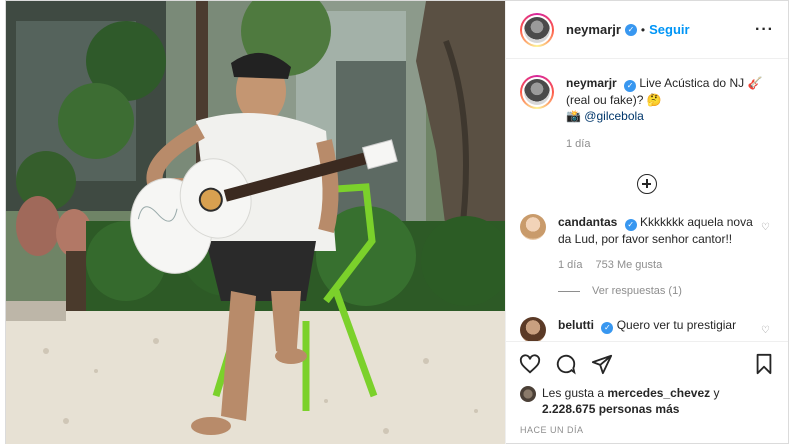  Describe the element at coordinates (587, 222) in the screenshot. I see `commenter-username: candantas` at that location.